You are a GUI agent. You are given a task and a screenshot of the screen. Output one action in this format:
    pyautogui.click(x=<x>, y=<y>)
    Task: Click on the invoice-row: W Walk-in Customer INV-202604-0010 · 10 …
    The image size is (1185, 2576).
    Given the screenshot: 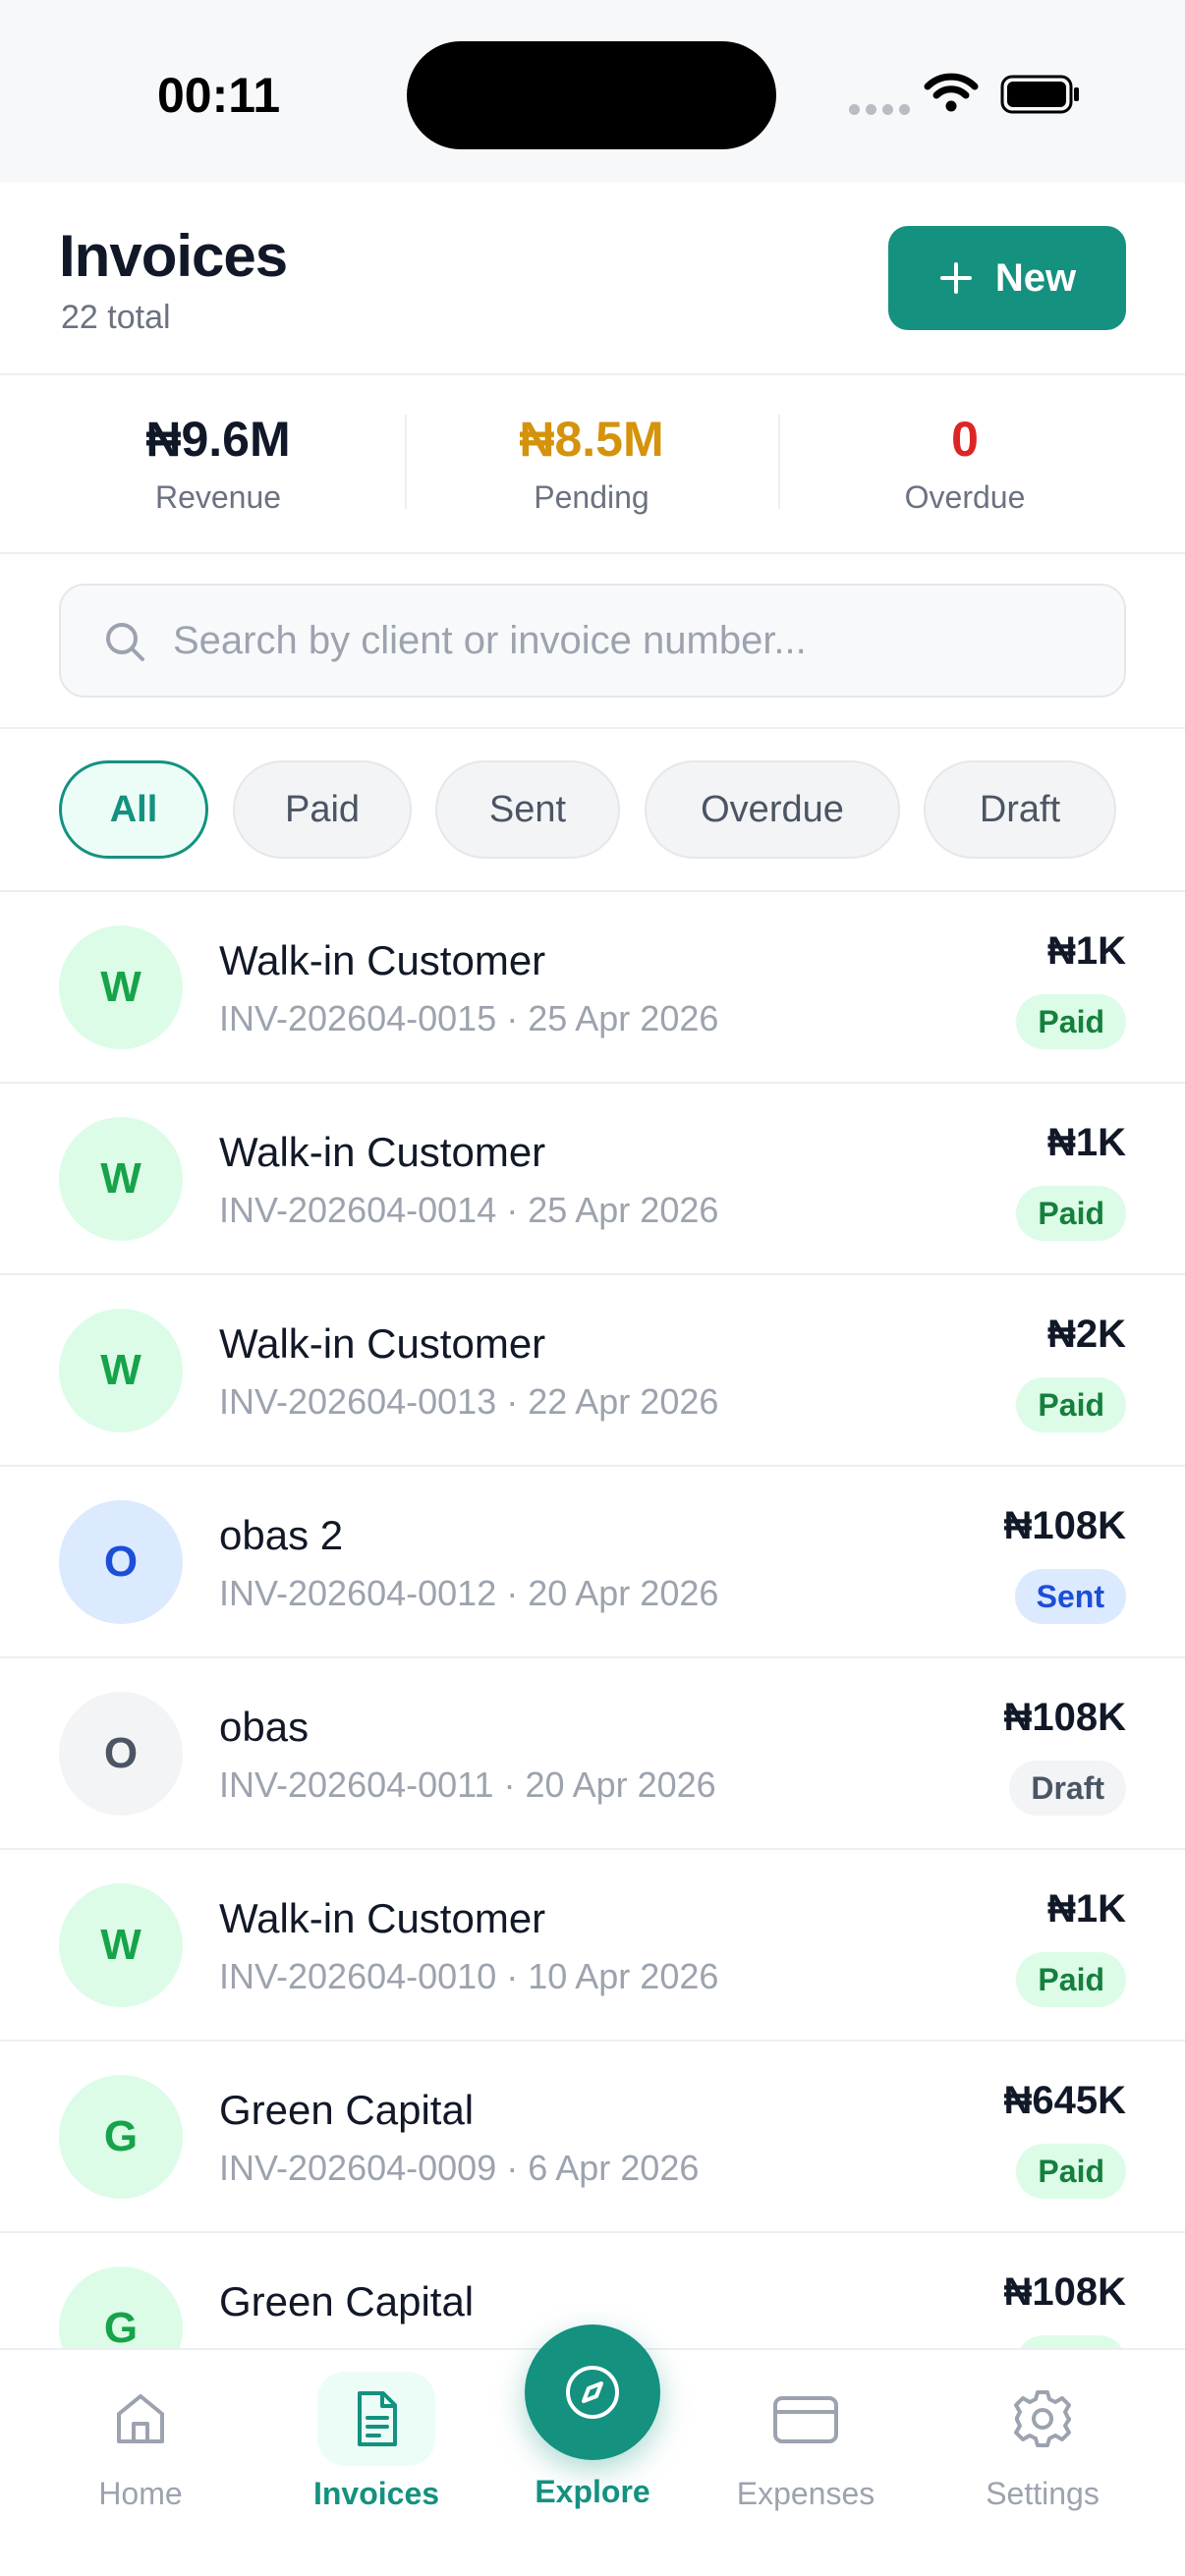 What is the action you would take?
    pyautogui.click(x=592, y=1946)
    